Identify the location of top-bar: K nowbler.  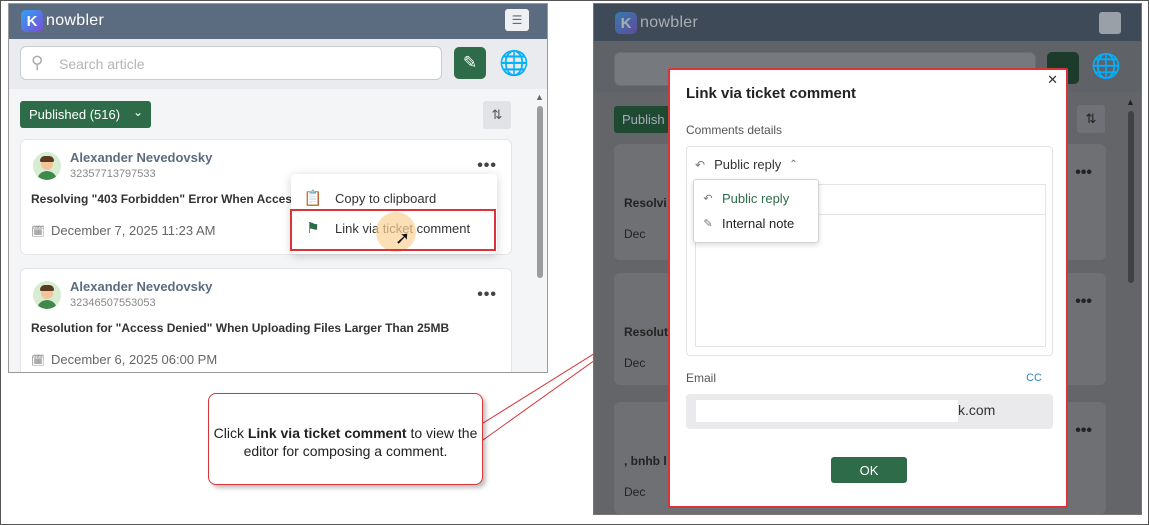
(867, 22).